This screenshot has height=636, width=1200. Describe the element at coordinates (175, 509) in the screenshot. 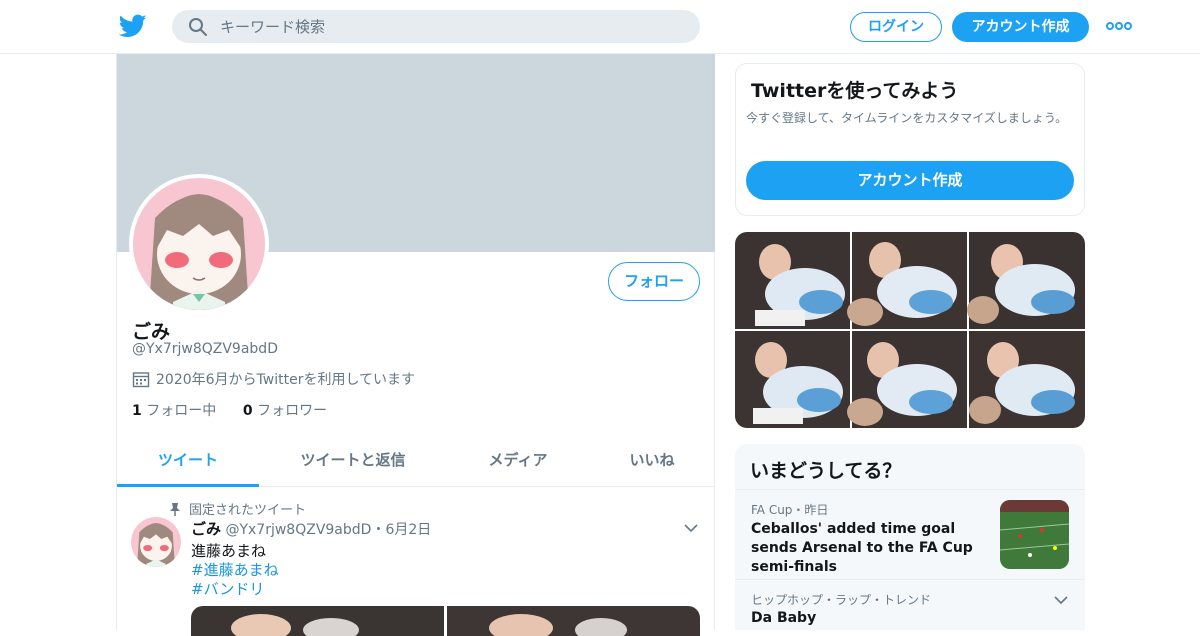

I see `pin-icon` at that location.